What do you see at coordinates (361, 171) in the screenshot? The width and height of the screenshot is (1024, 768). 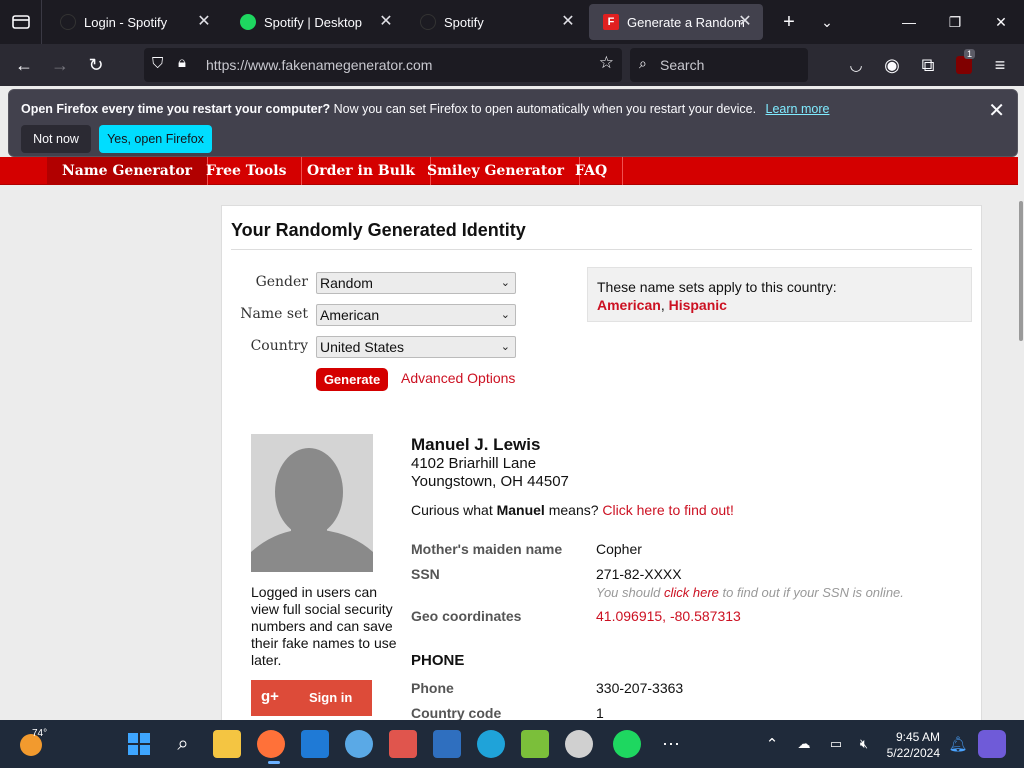 I see `menu-order-in-bulk: Order in Bulk` at bounding box center [361, 171].